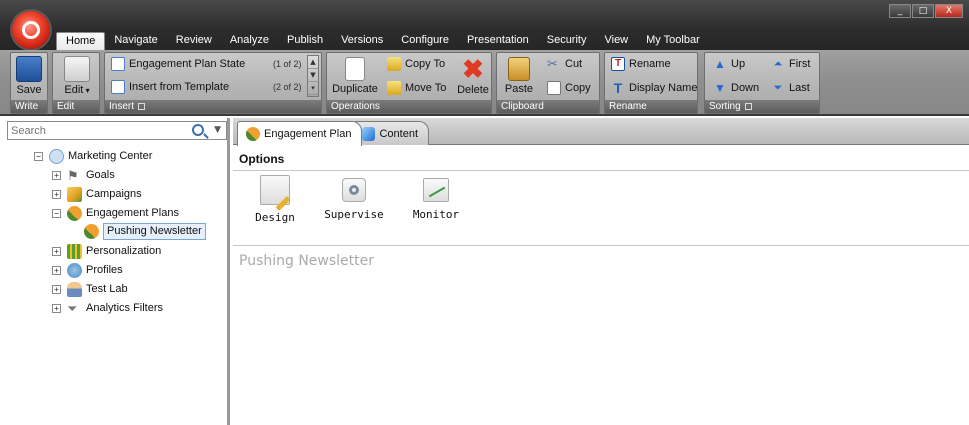  Describe the element at coordinates (564, 64) in the screenshot. I see `cut-button: ✂ Cut` at that location.